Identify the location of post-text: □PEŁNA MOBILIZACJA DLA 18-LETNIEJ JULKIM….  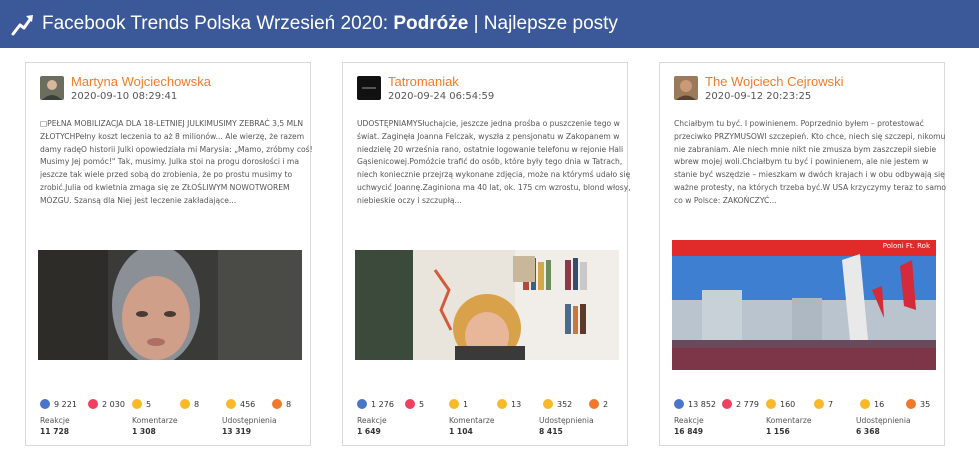
(176, 162).